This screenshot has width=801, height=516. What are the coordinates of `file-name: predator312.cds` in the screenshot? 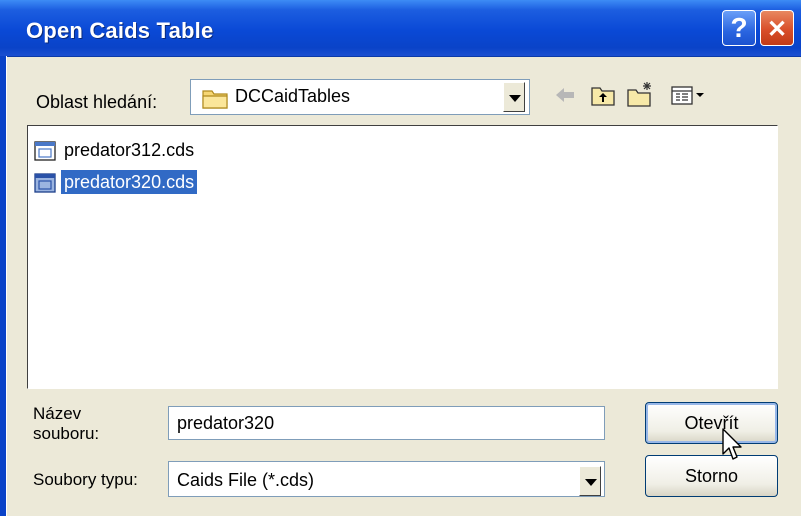 It's located at (129, 150).